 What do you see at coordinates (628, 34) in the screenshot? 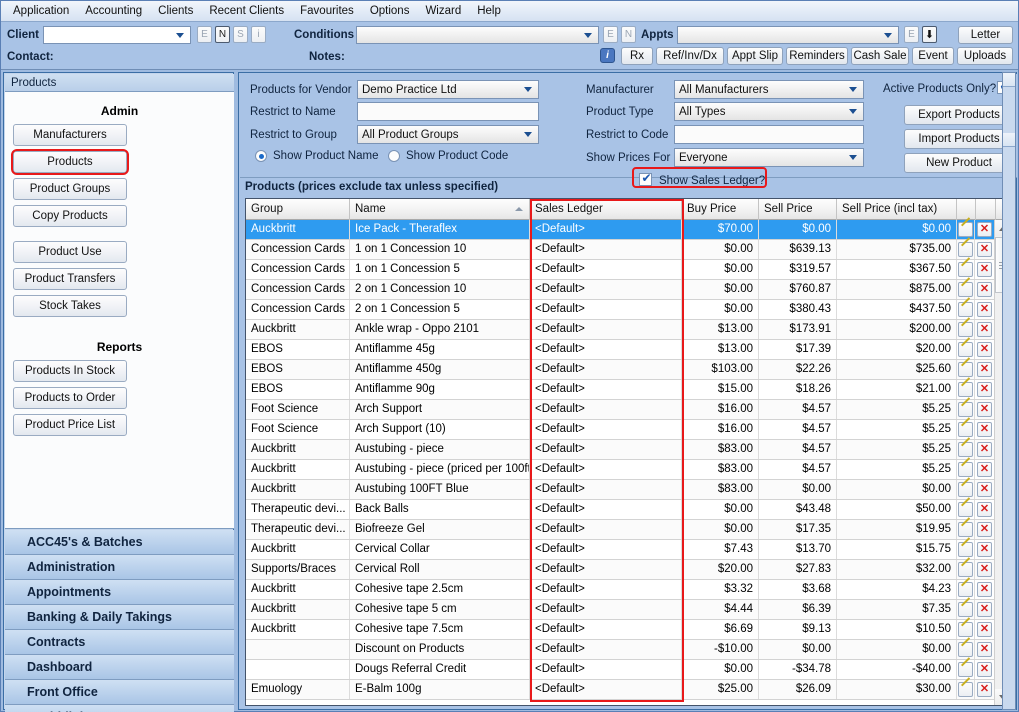
I see `conditions-btn-n: N` at bounding box center [628, 34].